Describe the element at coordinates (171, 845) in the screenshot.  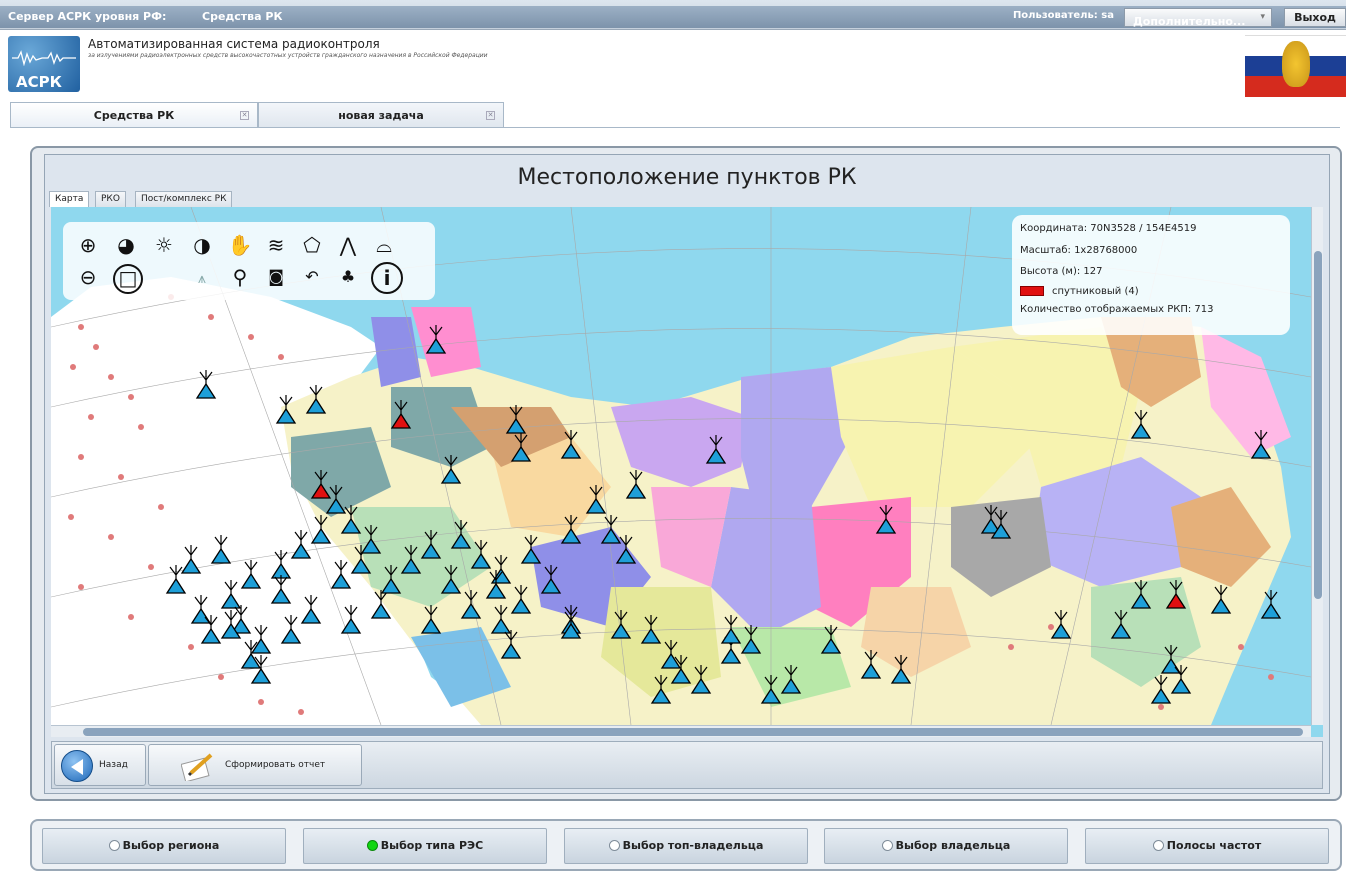
I see `filter-label: Выбор региона` at that location.